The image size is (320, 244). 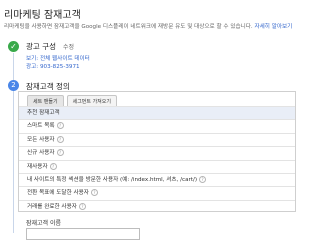 What do you see at coordinates (157, 139) in the screenshot?
I see `segment-item-all-users: 모든 사용자?` at bounding box center [157, 139].